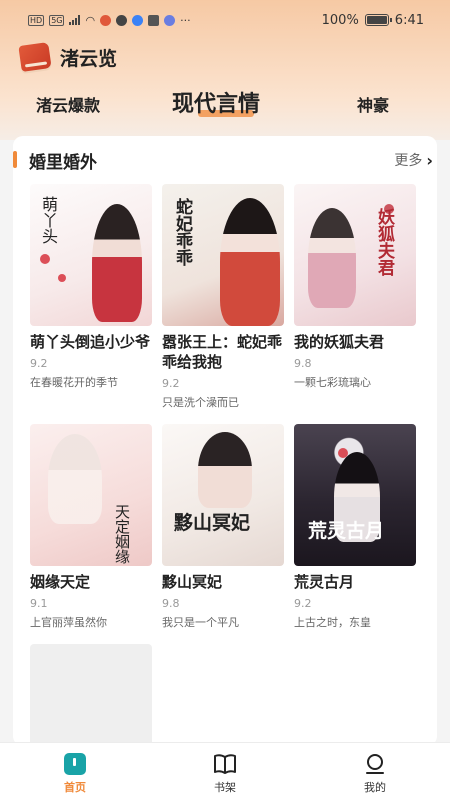  I want to click on nav-profile: 我的, so click(375, 771).